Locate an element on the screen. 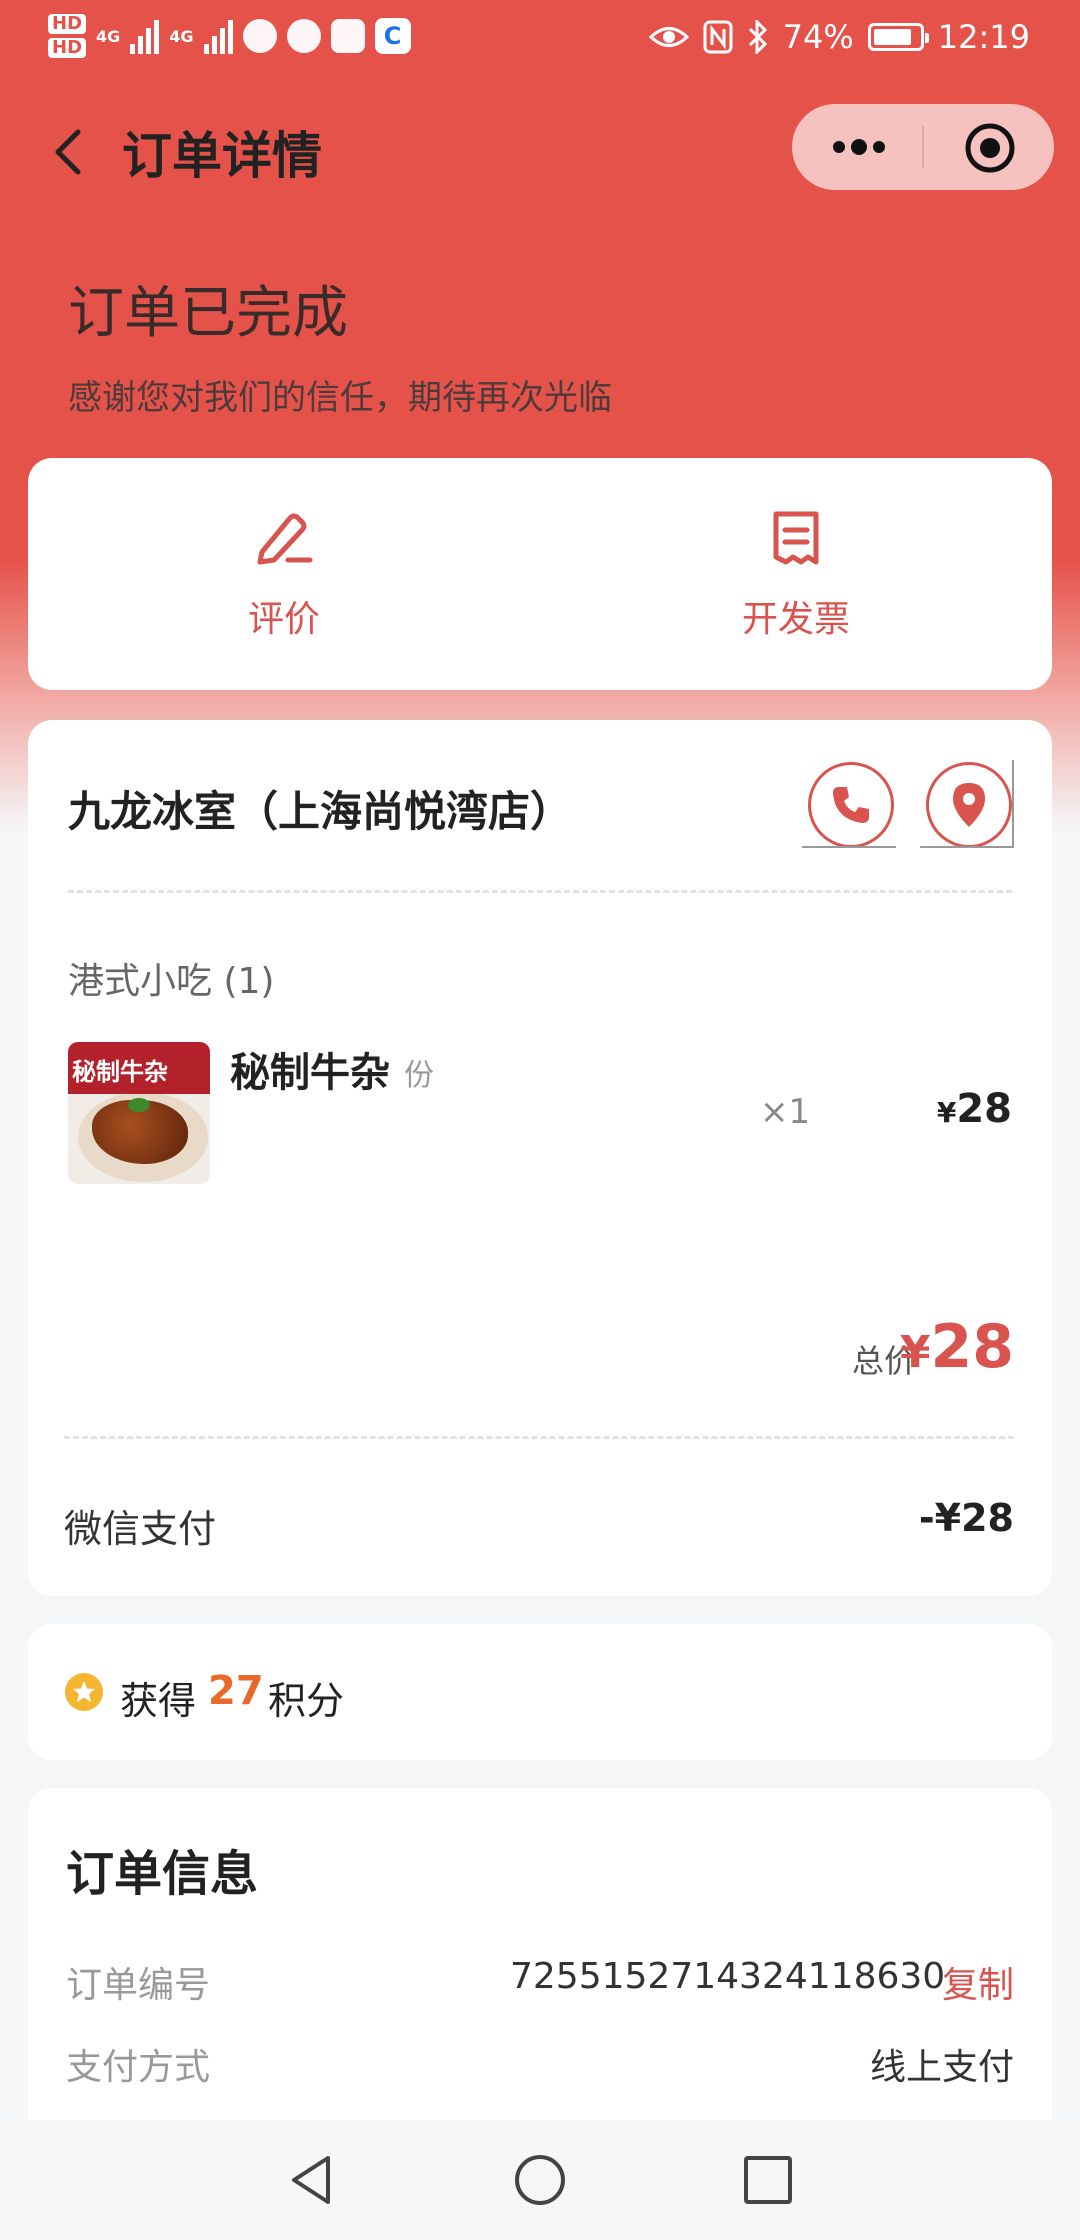 The width and height of the screenshot is (1080, 2240). star-icon is located at coordinates (84, 1692).